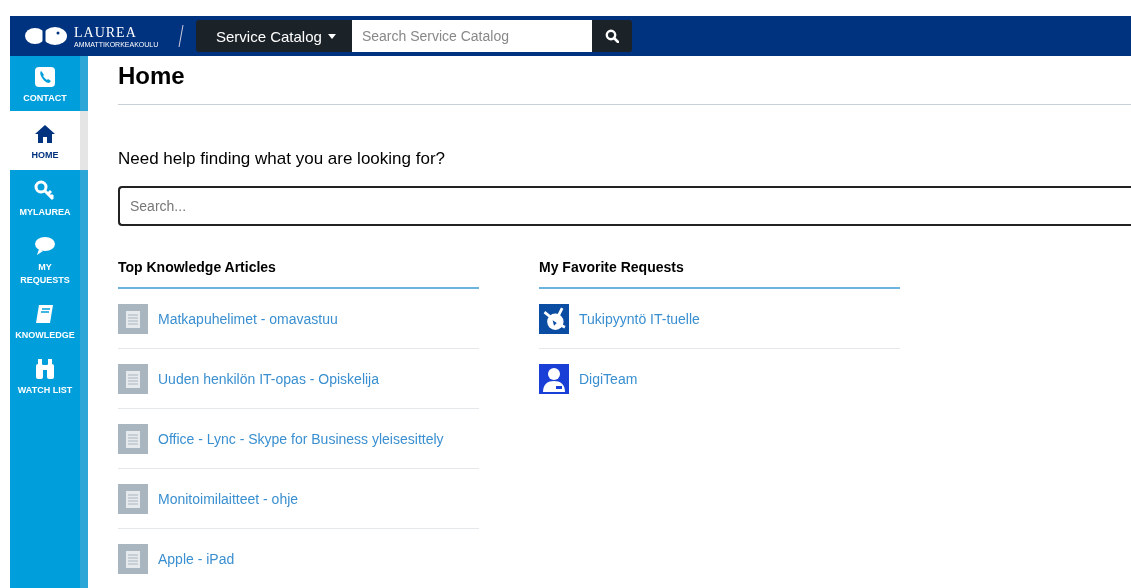 This screenshot has height=588, width=1131. I want to click on key-icon, so click(45, 191).